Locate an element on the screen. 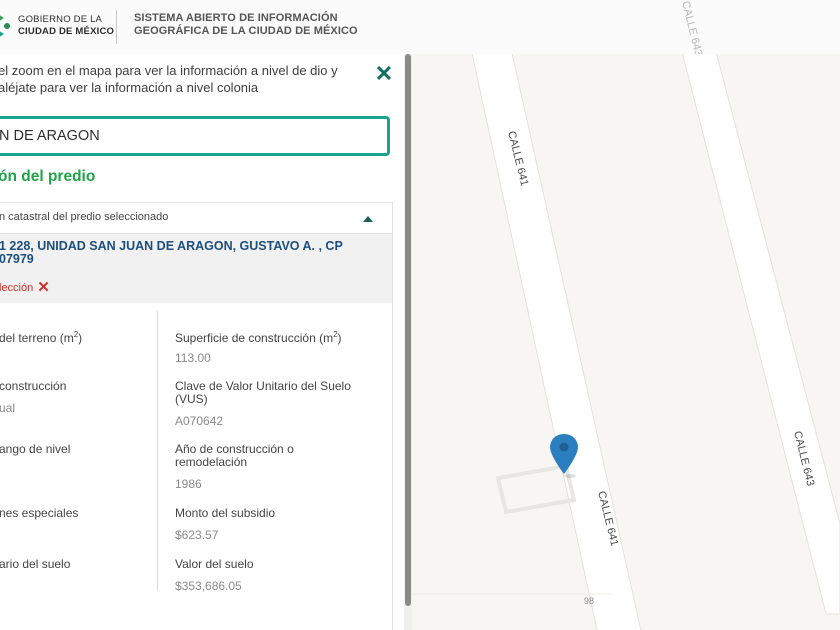 This screenshot has height=630, width=840. card-header: n catastral del predio seleccionado is located at coordinates (196, 218).